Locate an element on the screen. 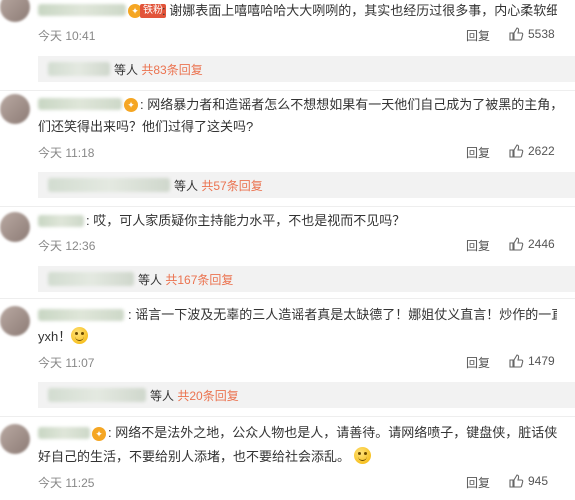 This screenshot has height=500, width=575. like-count: 2446 is located at coordinates (541, 244).